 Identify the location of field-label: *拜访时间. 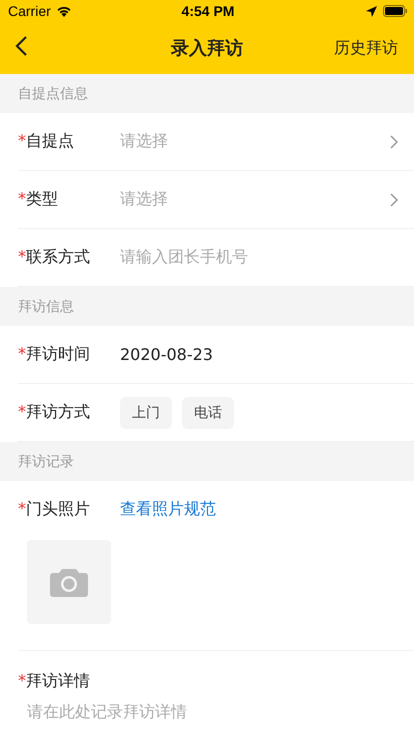
(54, 354).